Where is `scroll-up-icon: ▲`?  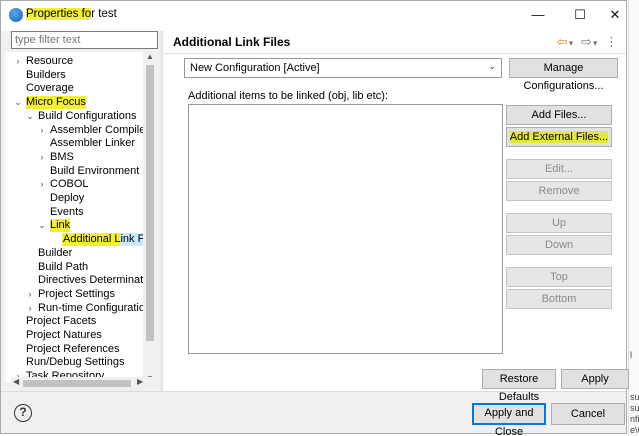
scroll-up-icon: ▲ is located at coordinates (150, 56).